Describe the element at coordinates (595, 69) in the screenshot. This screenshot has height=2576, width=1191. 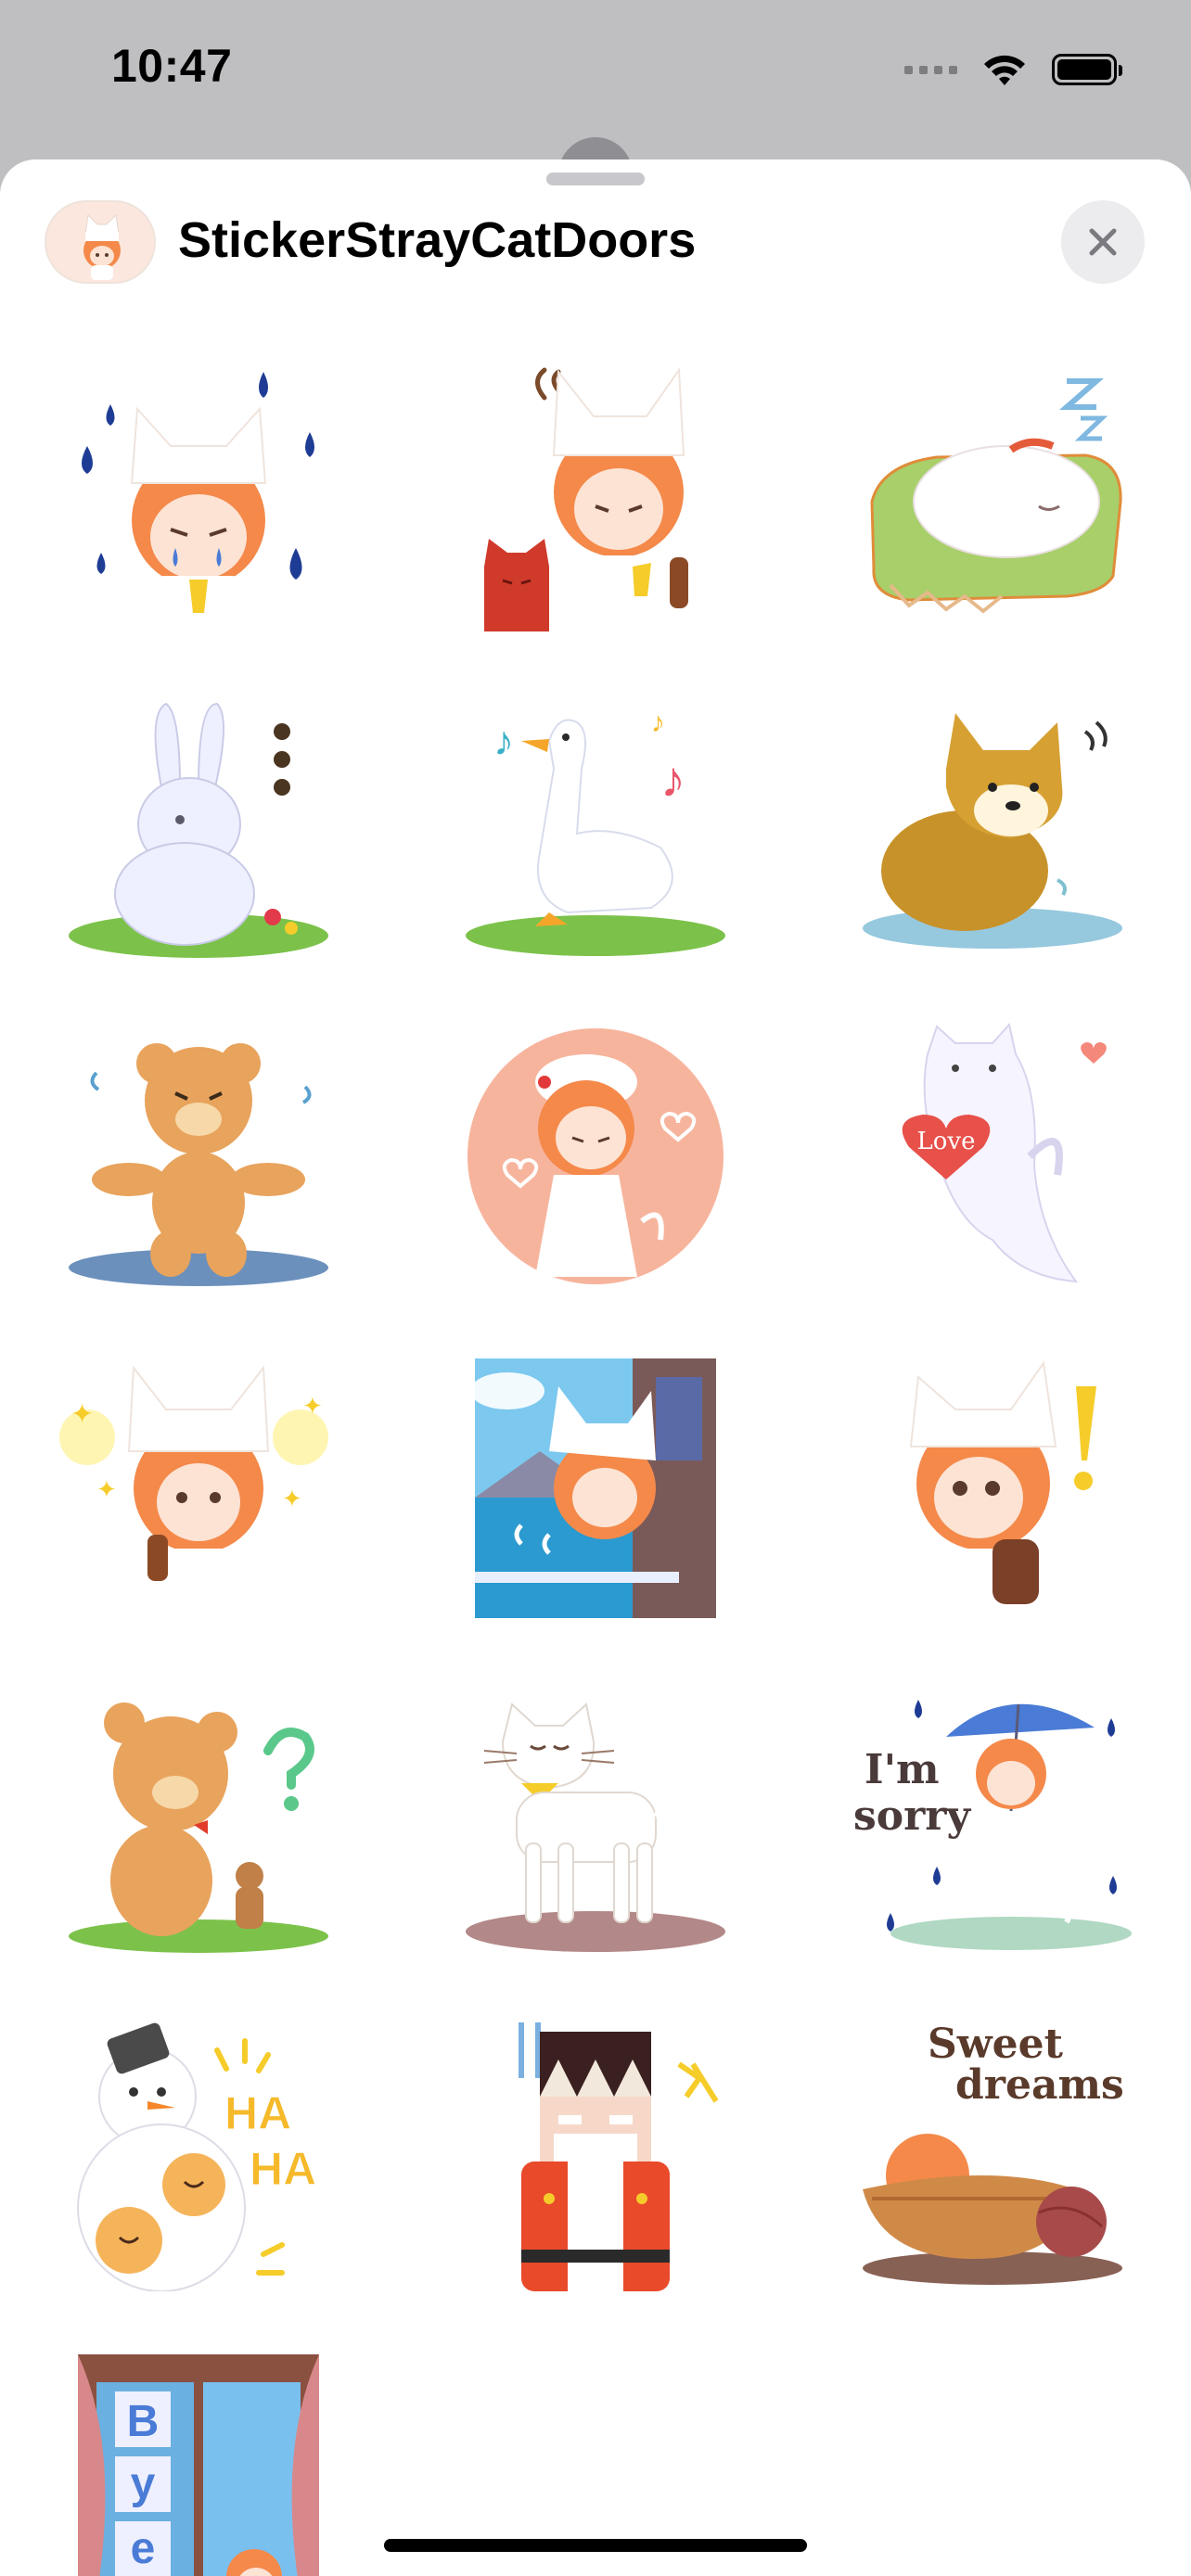
I see `status-bar: 10:47` at that location.